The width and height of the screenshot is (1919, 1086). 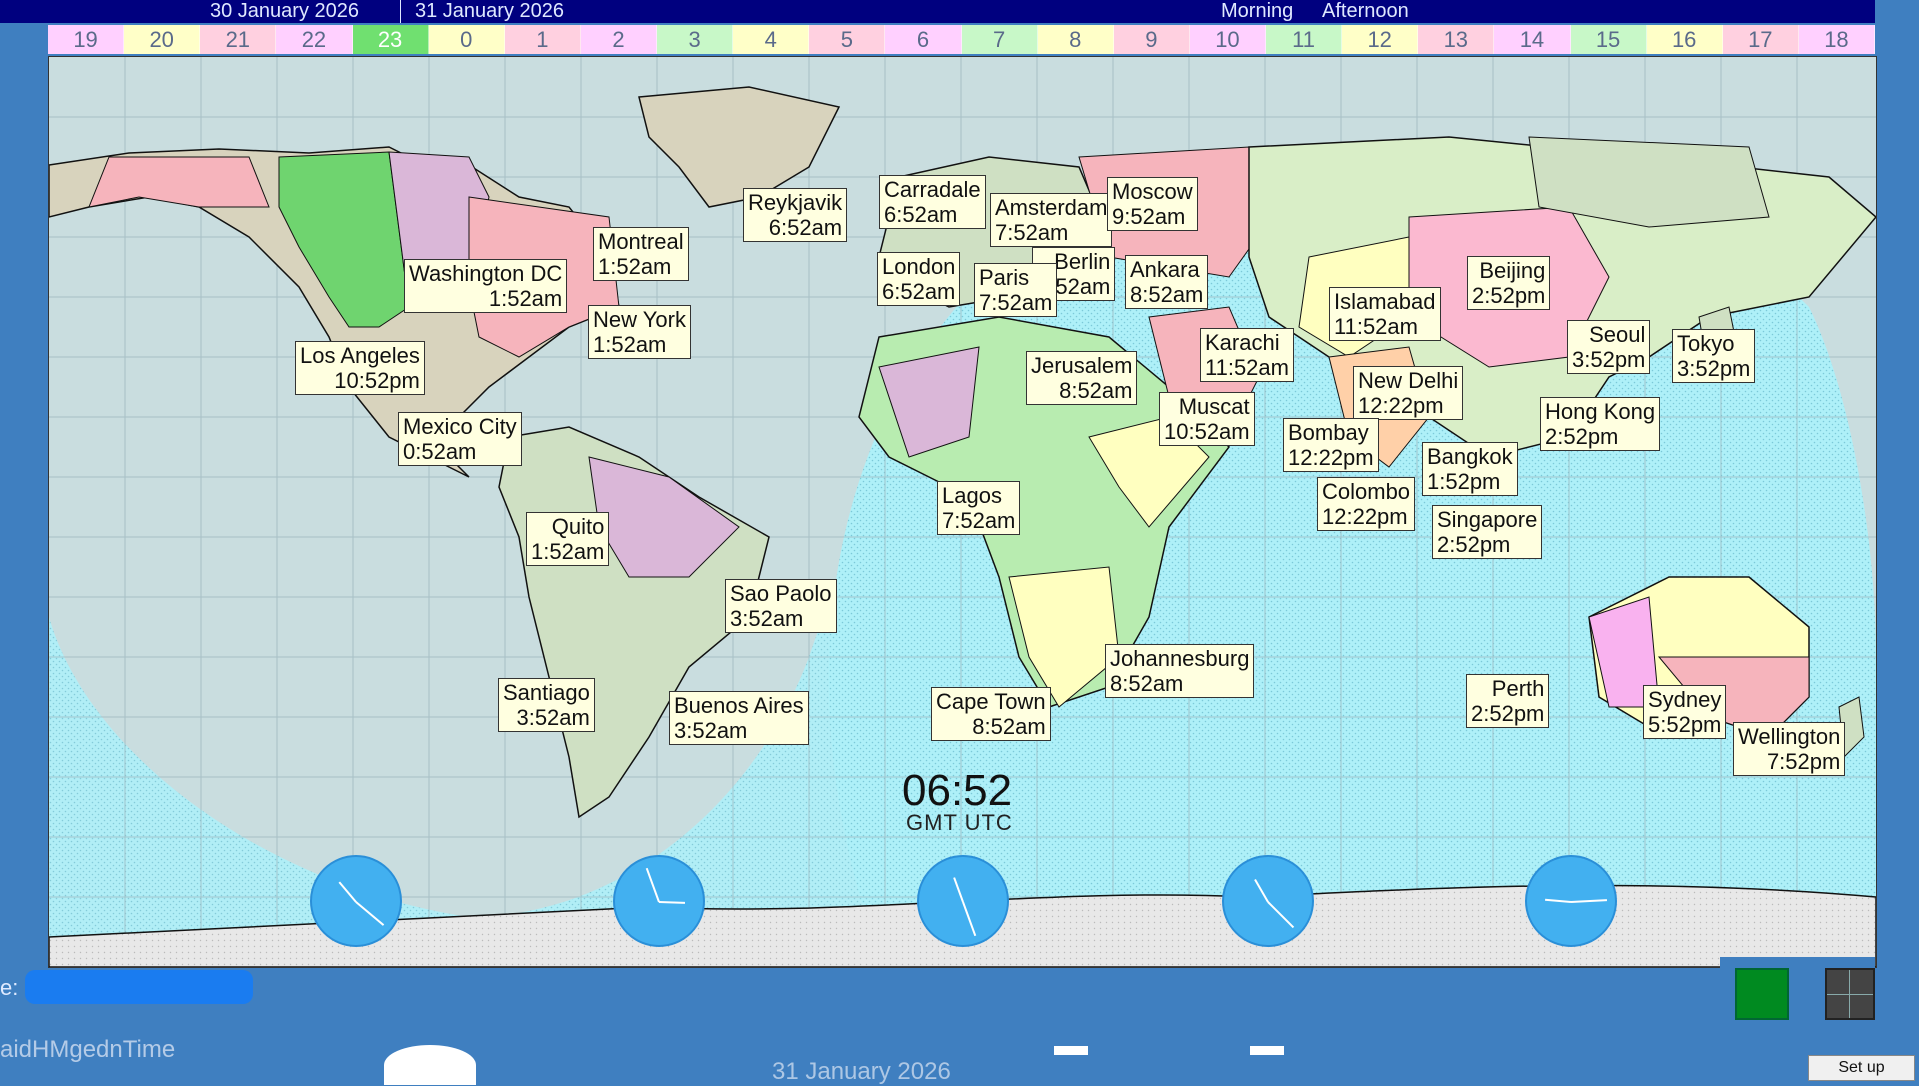 What do you see at coordinates (1609, 359) in the screenshot?
I see `city-time: 3:52pm` at bounding box center [1609, 359].